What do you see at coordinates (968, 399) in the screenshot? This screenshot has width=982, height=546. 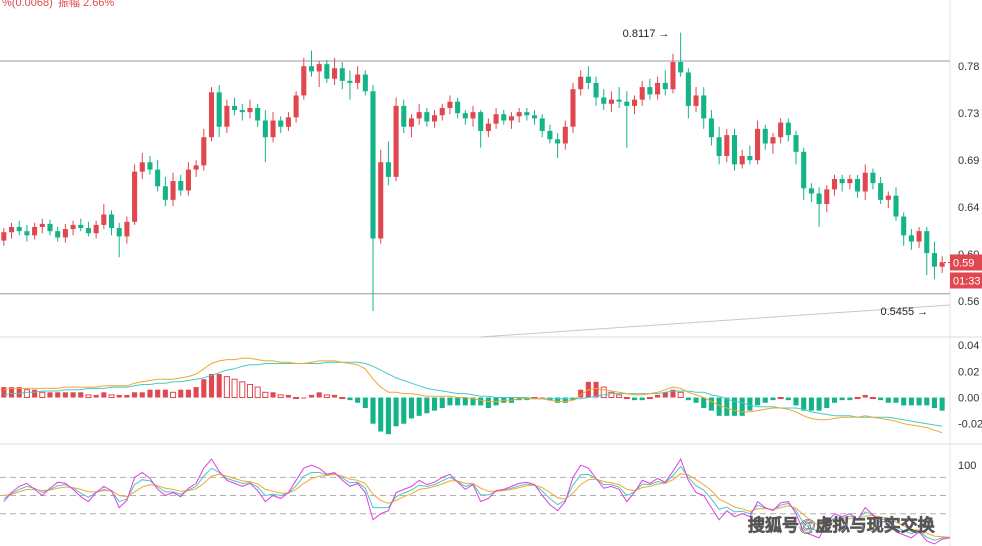 I see `macd-tick-label: 0.00` at bounding box center [968, 399].